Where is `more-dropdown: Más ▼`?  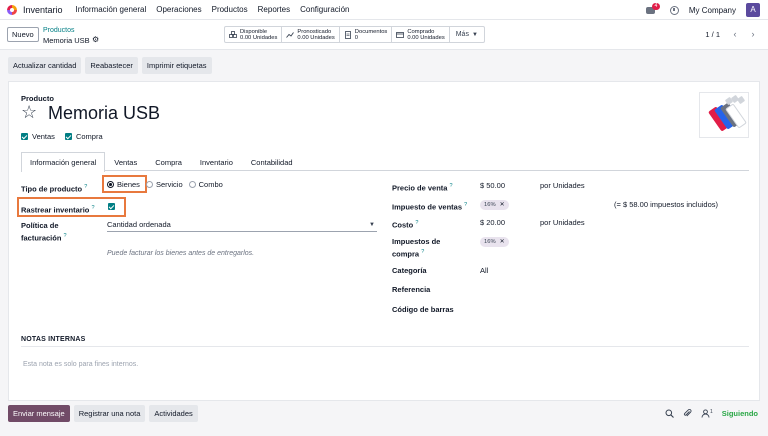 more-dropdown: Más ▼ is located at coordinates (467, 34).